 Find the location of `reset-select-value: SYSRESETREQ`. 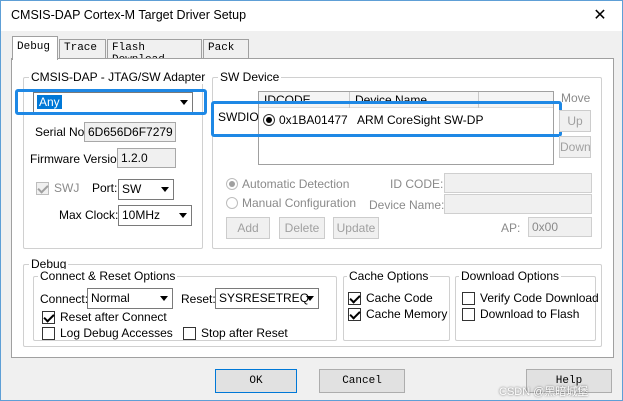

reset-select-value: SYSRESETREQ is located at coordinates (264, 298).